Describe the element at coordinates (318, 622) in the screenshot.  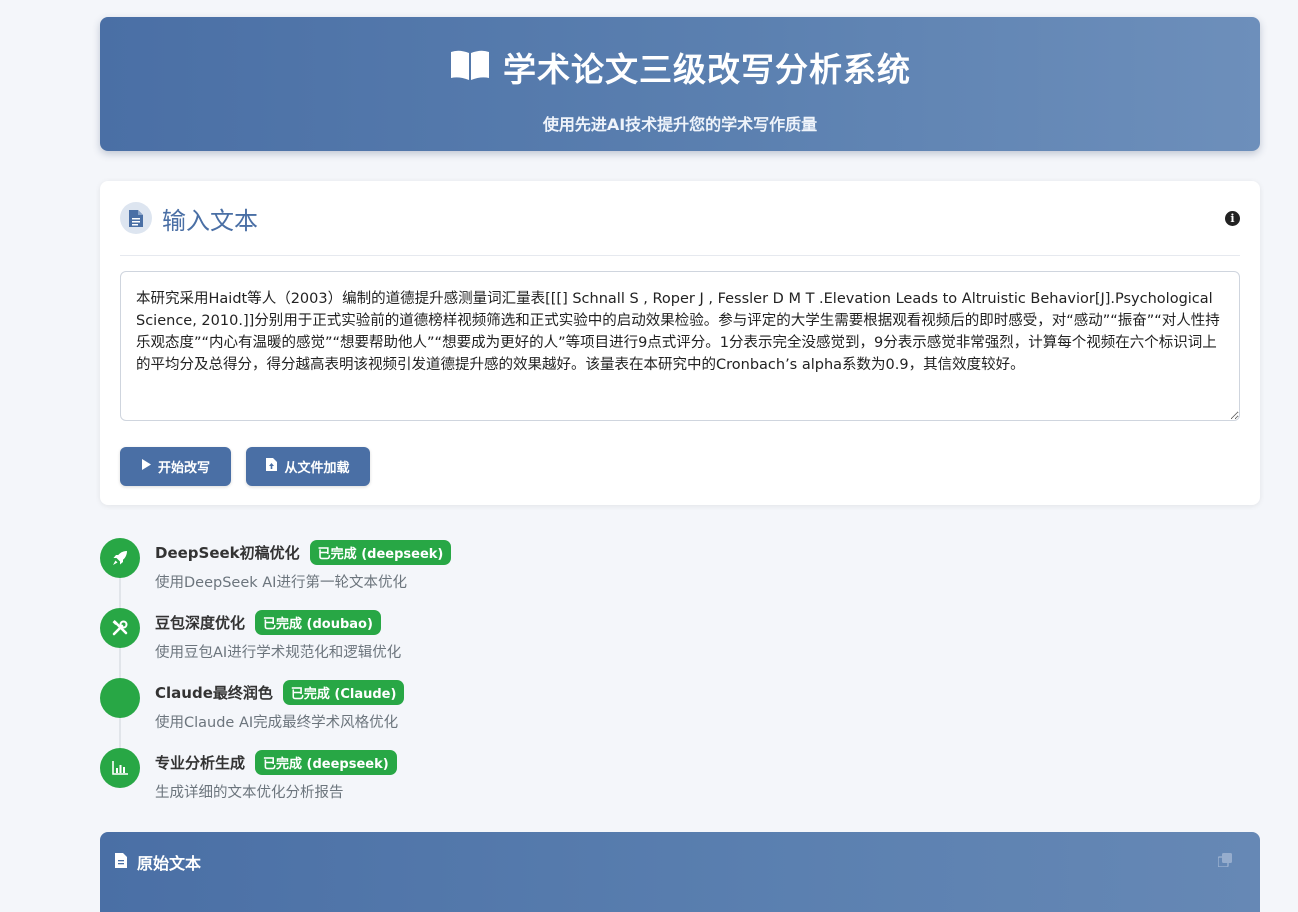
I see `status-badge: 已完成 (doubao)` at that location.